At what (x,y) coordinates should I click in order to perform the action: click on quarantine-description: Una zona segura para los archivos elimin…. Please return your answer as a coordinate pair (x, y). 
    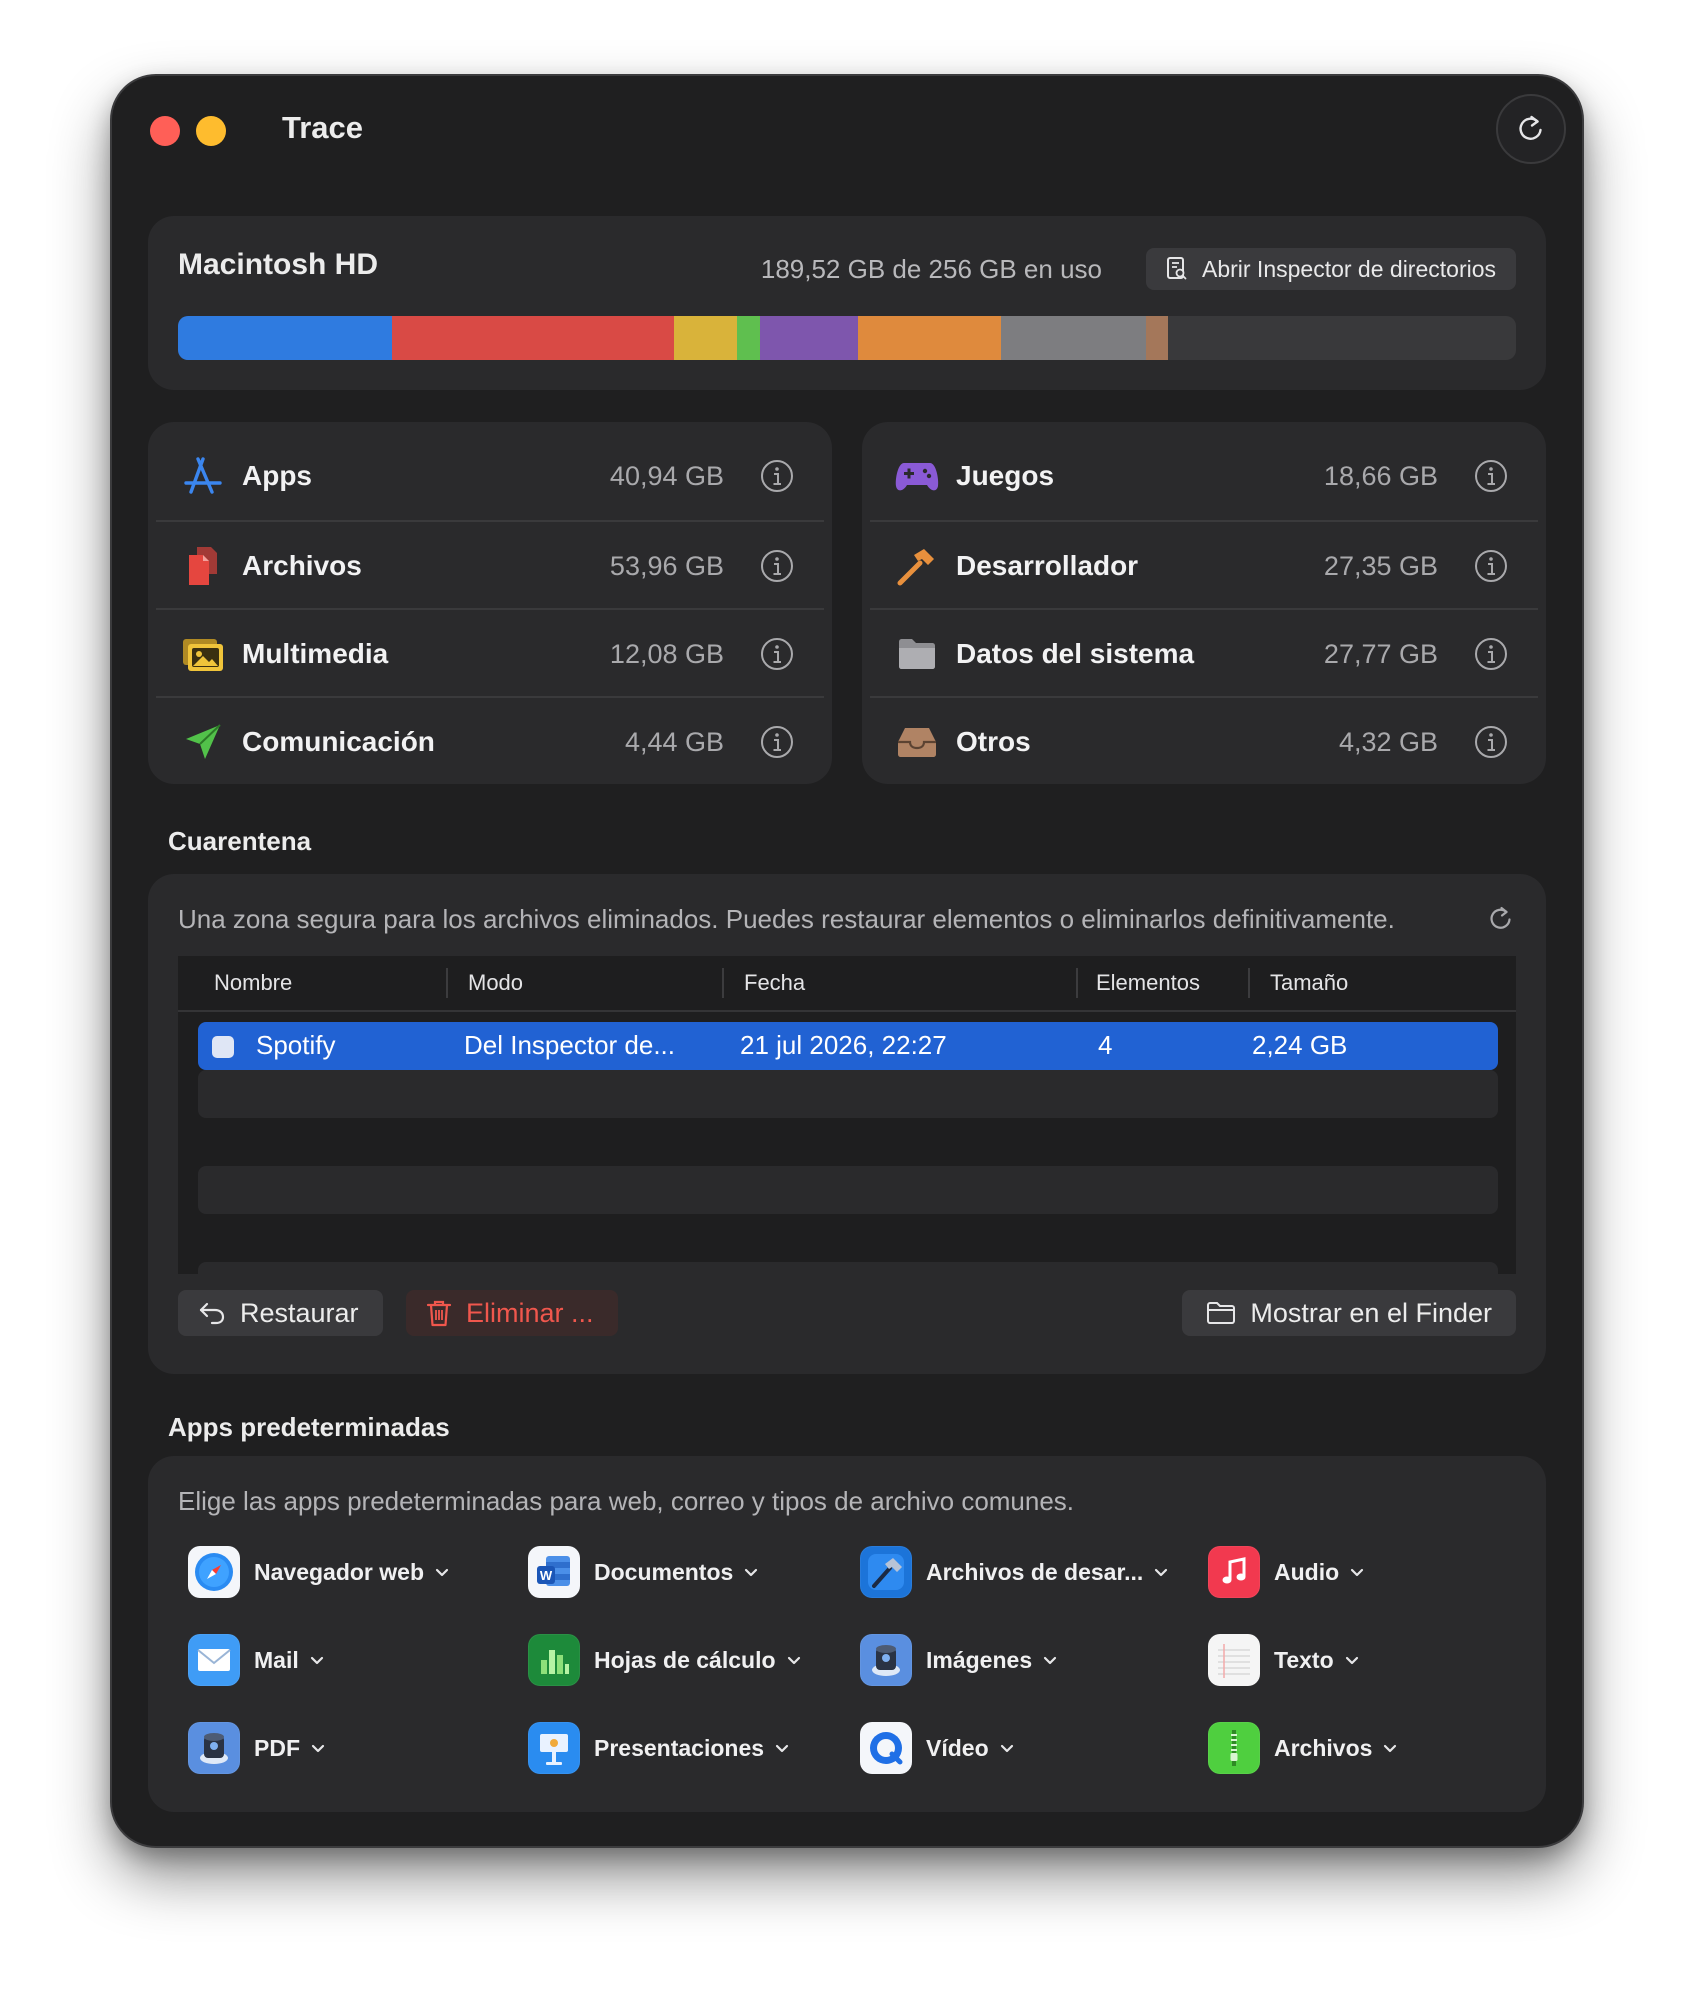
    Looking at the image, I should click on (786, 919).